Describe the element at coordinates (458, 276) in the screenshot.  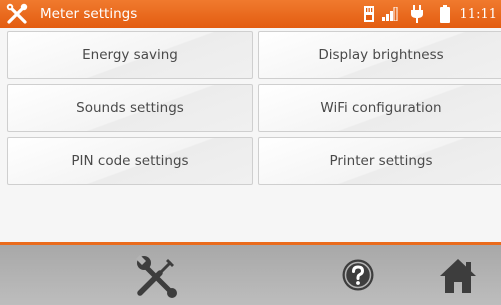
I see `home-icon` at that location.